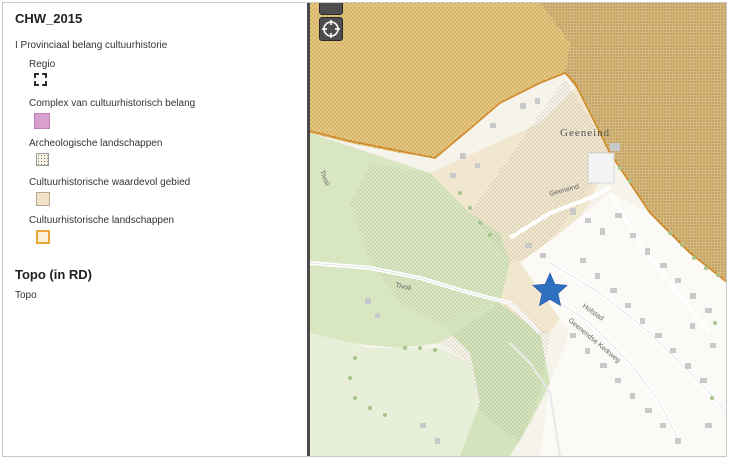 The height and width of the screenshot is (460, 729). Describe the element at coordinates (331, 9) in the screenshot. I see `zoom-control-icon` at that location.